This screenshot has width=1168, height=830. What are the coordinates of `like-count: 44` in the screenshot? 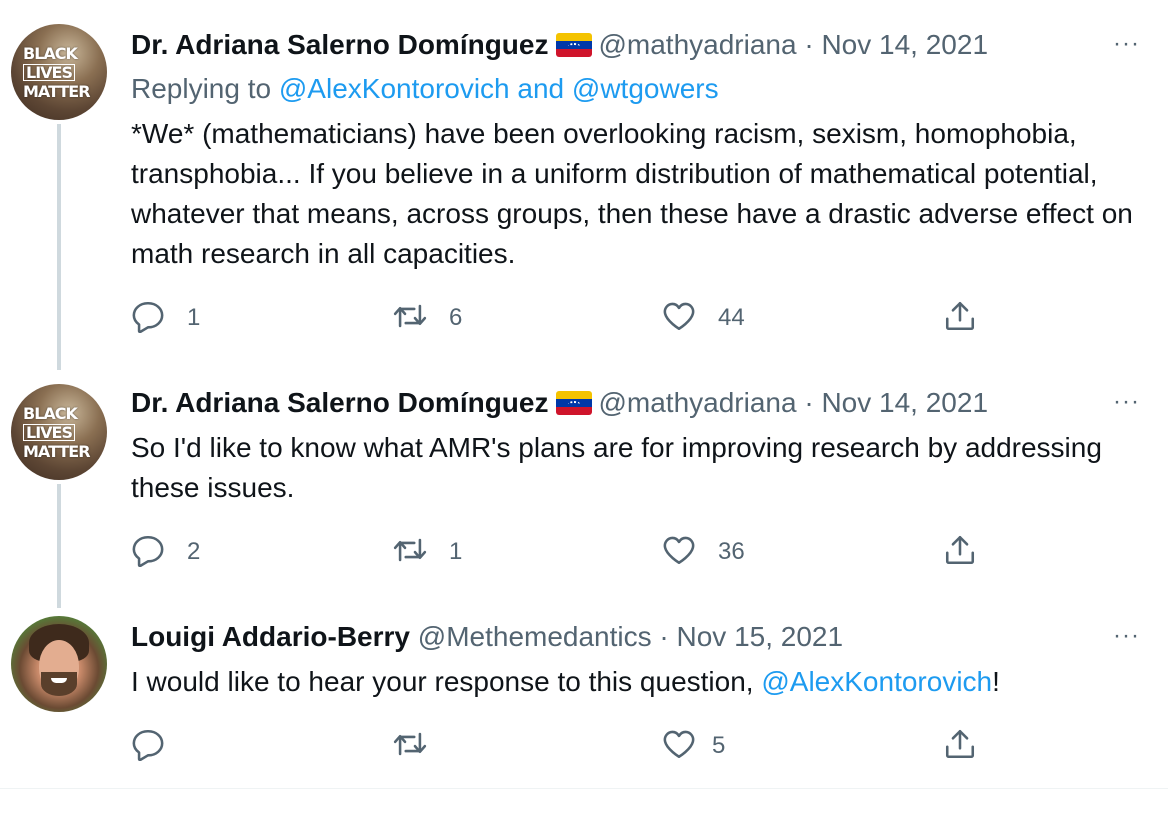 It's located at (731, 317).